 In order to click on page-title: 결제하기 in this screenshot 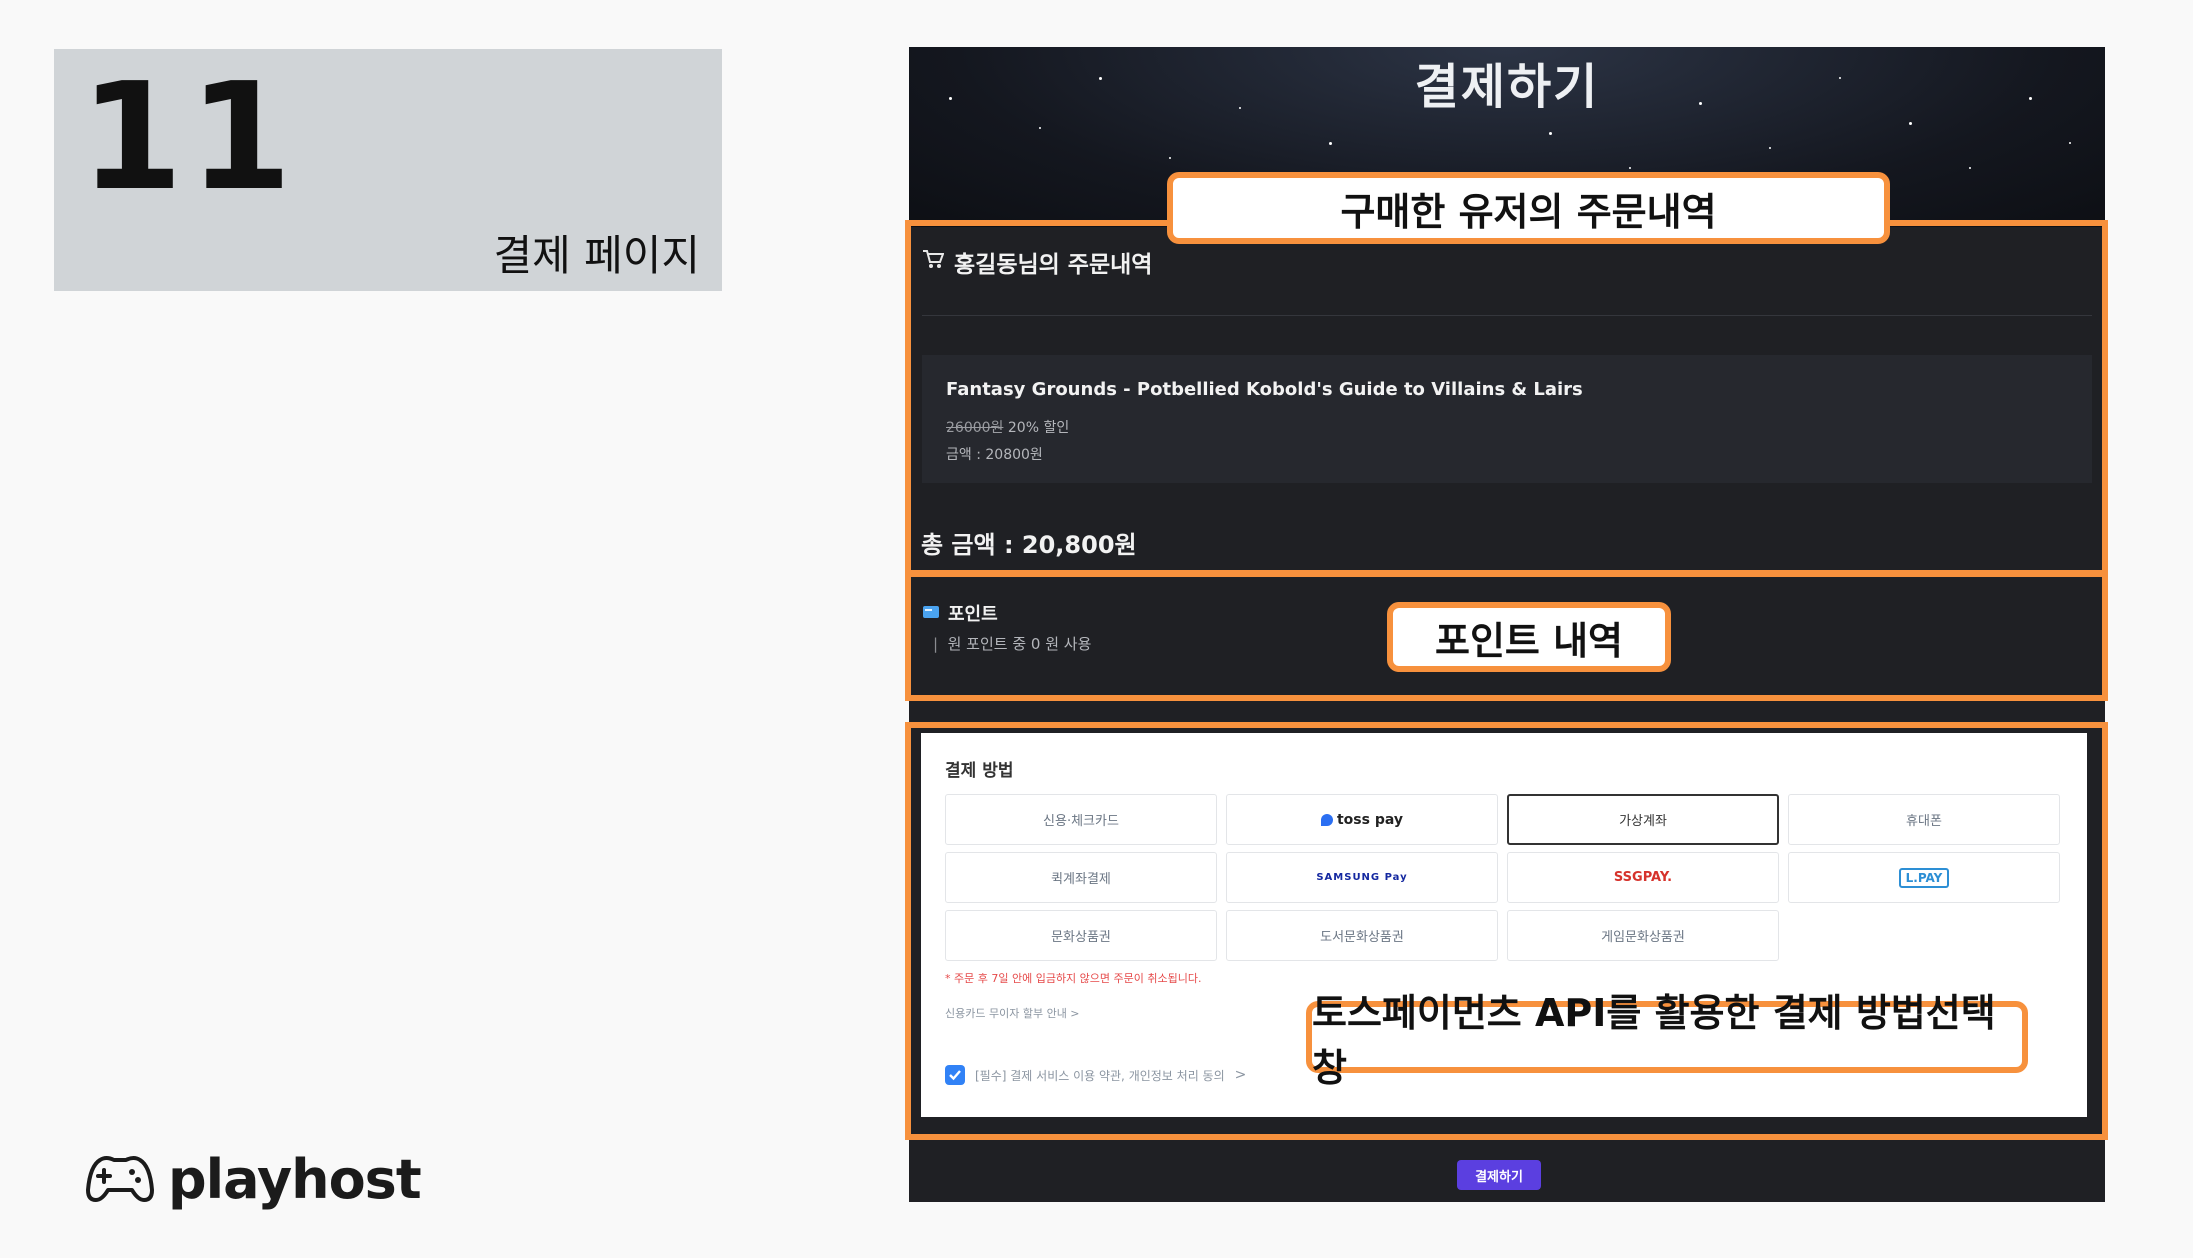, I will do `click(1507, 87)`.